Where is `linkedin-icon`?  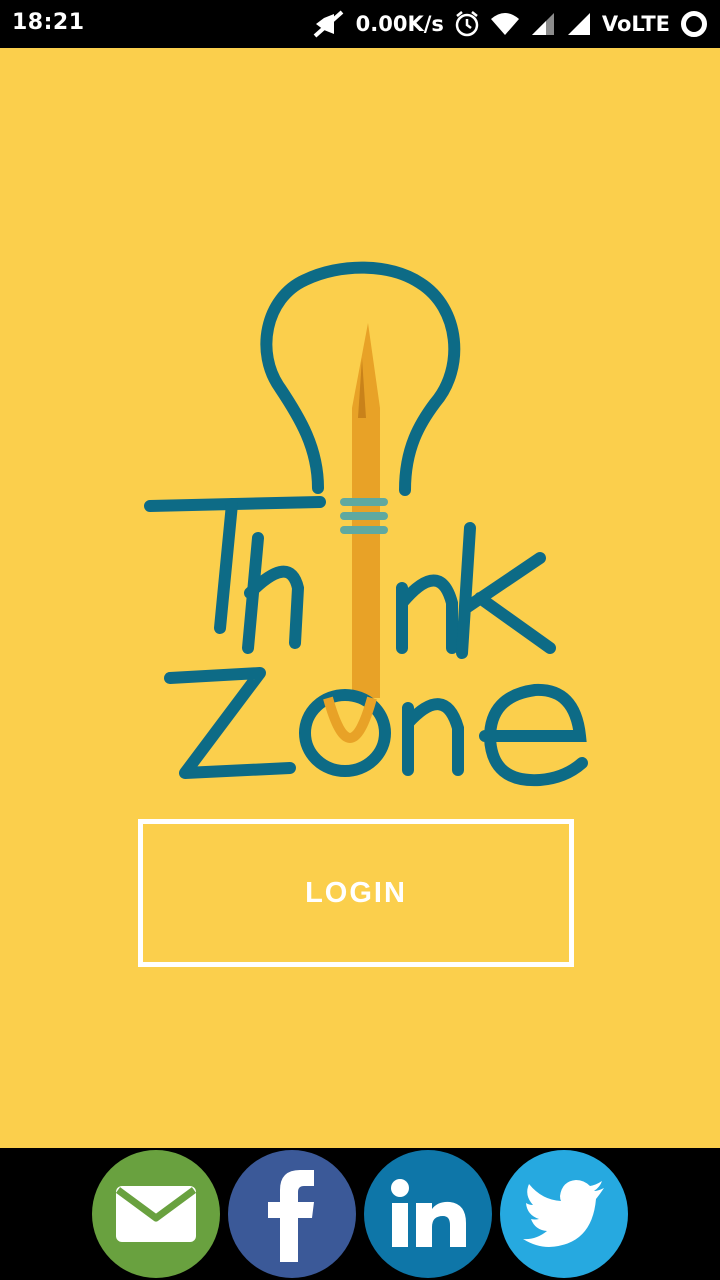
linkedin-icon is located at coordinates (428, 1213).